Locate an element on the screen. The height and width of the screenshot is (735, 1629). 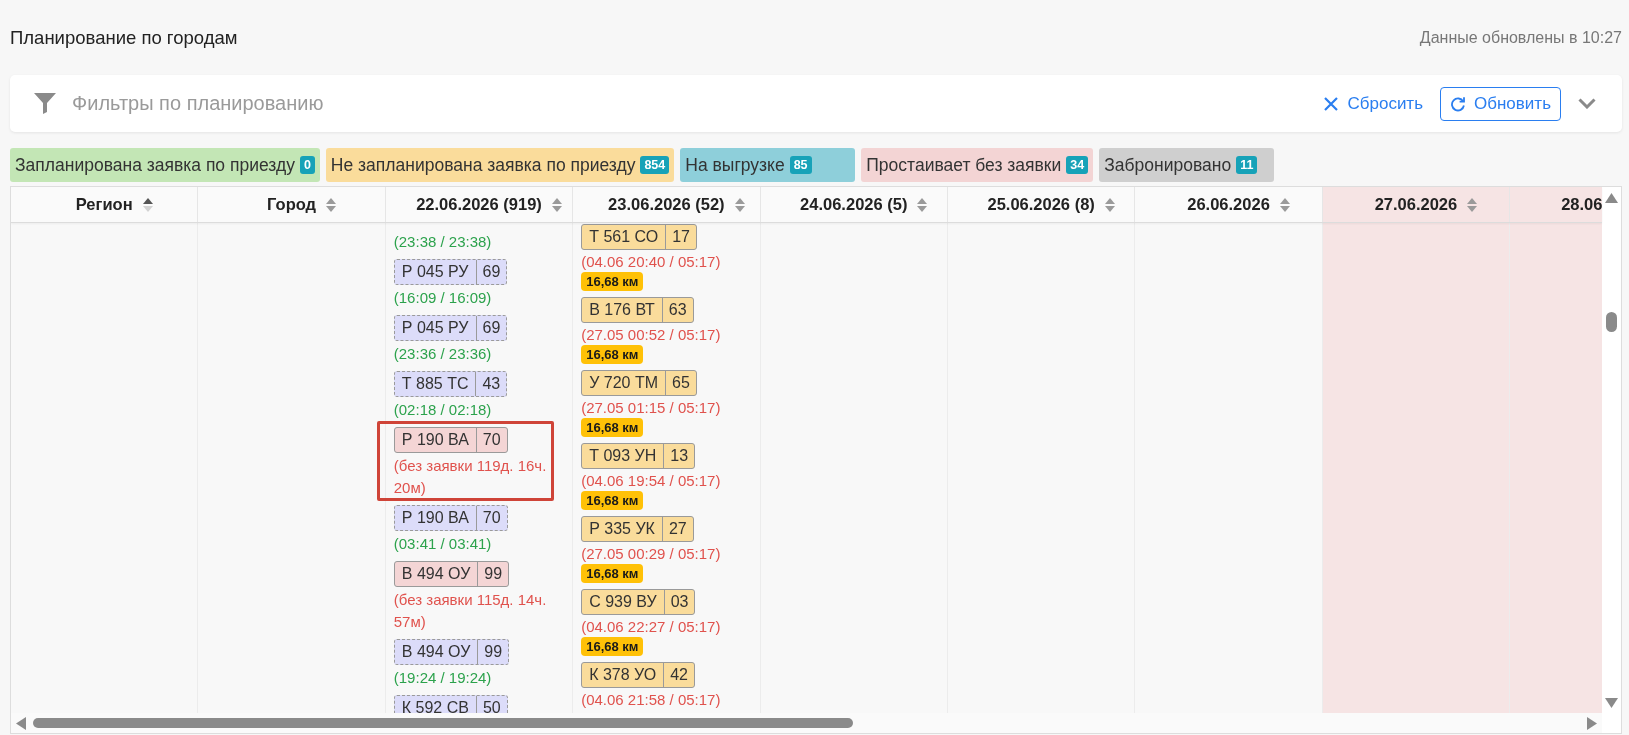
arrival-time: (02:18 / 02:18) is located at coordinates (442, 410).